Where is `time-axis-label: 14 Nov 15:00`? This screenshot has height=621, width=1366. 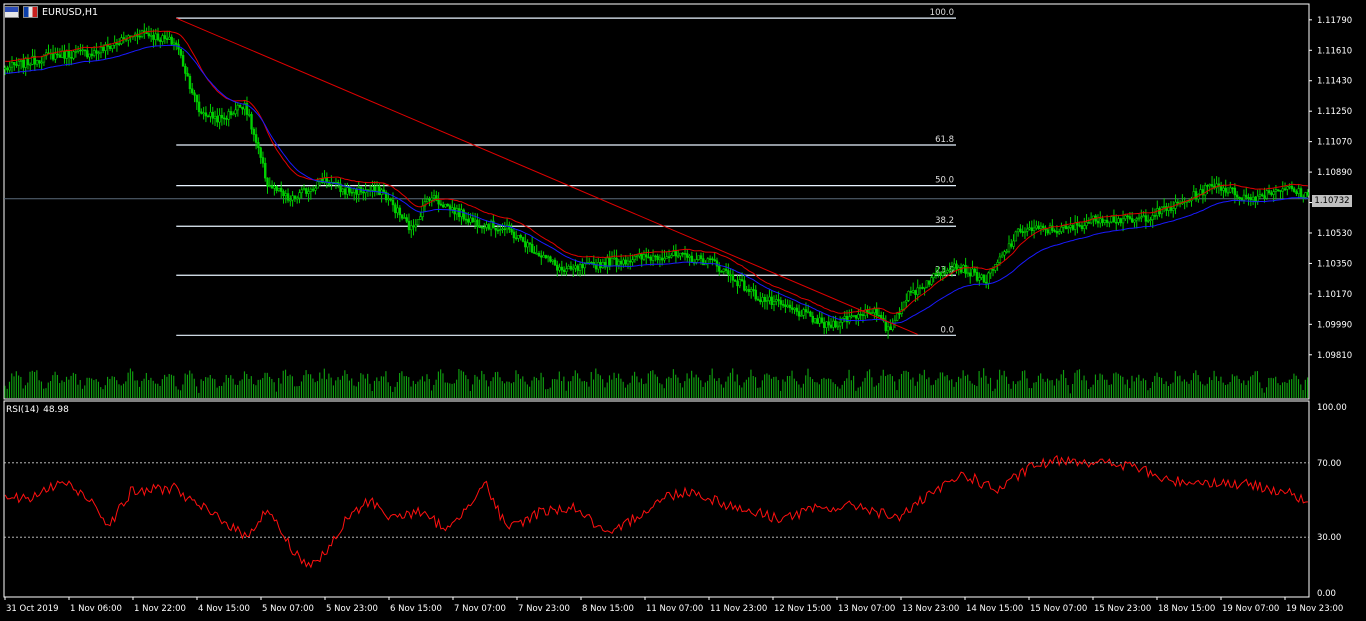
time-axis-label: 14 Nov 15:00 is located at coordinates (994, 609).